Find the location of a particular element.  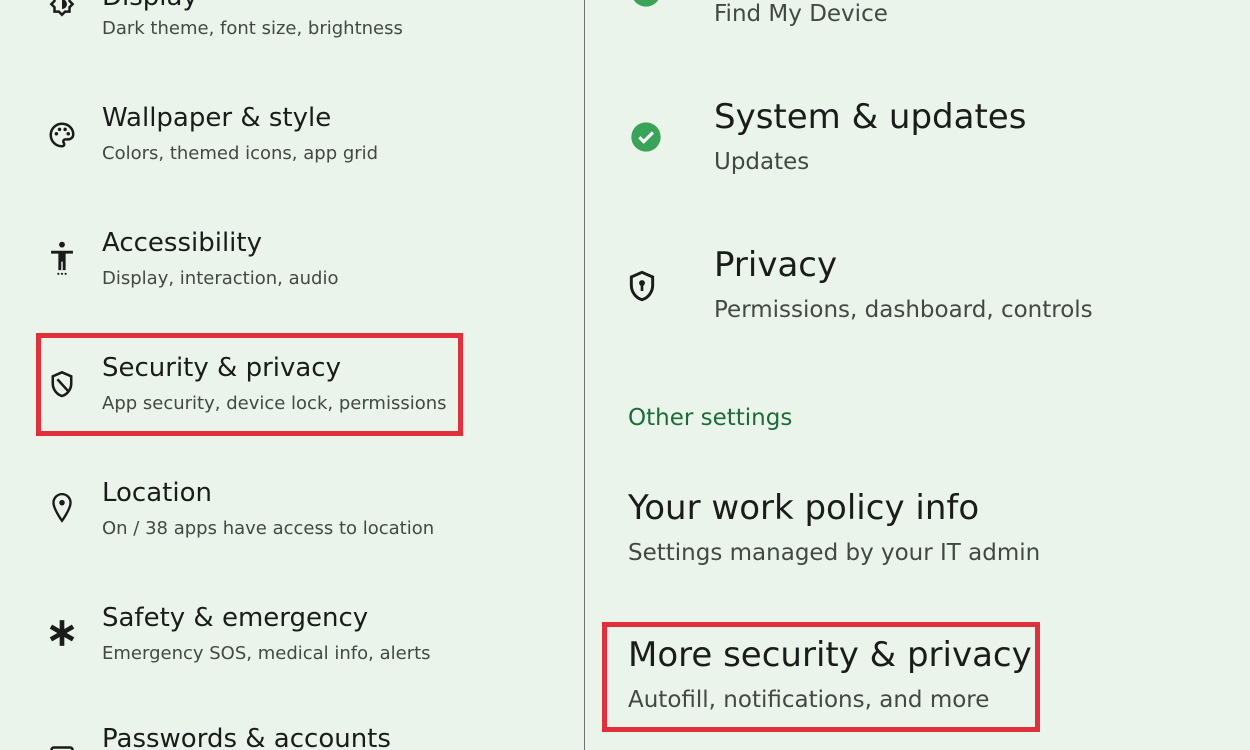

settings-item-subtitle: Find My Device is located at coordinates (801, 14).